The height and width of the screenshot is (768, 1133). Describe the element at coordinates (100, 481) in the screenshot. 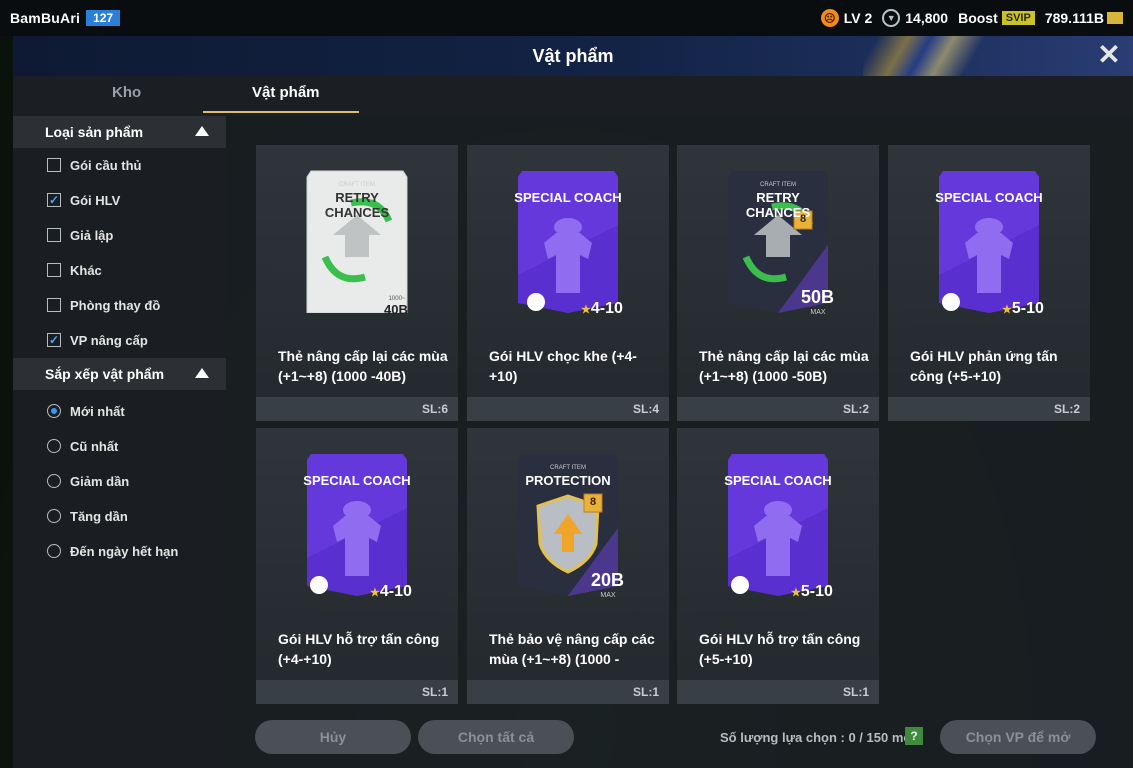

I see `sort-label: Giảm dần` at that location.